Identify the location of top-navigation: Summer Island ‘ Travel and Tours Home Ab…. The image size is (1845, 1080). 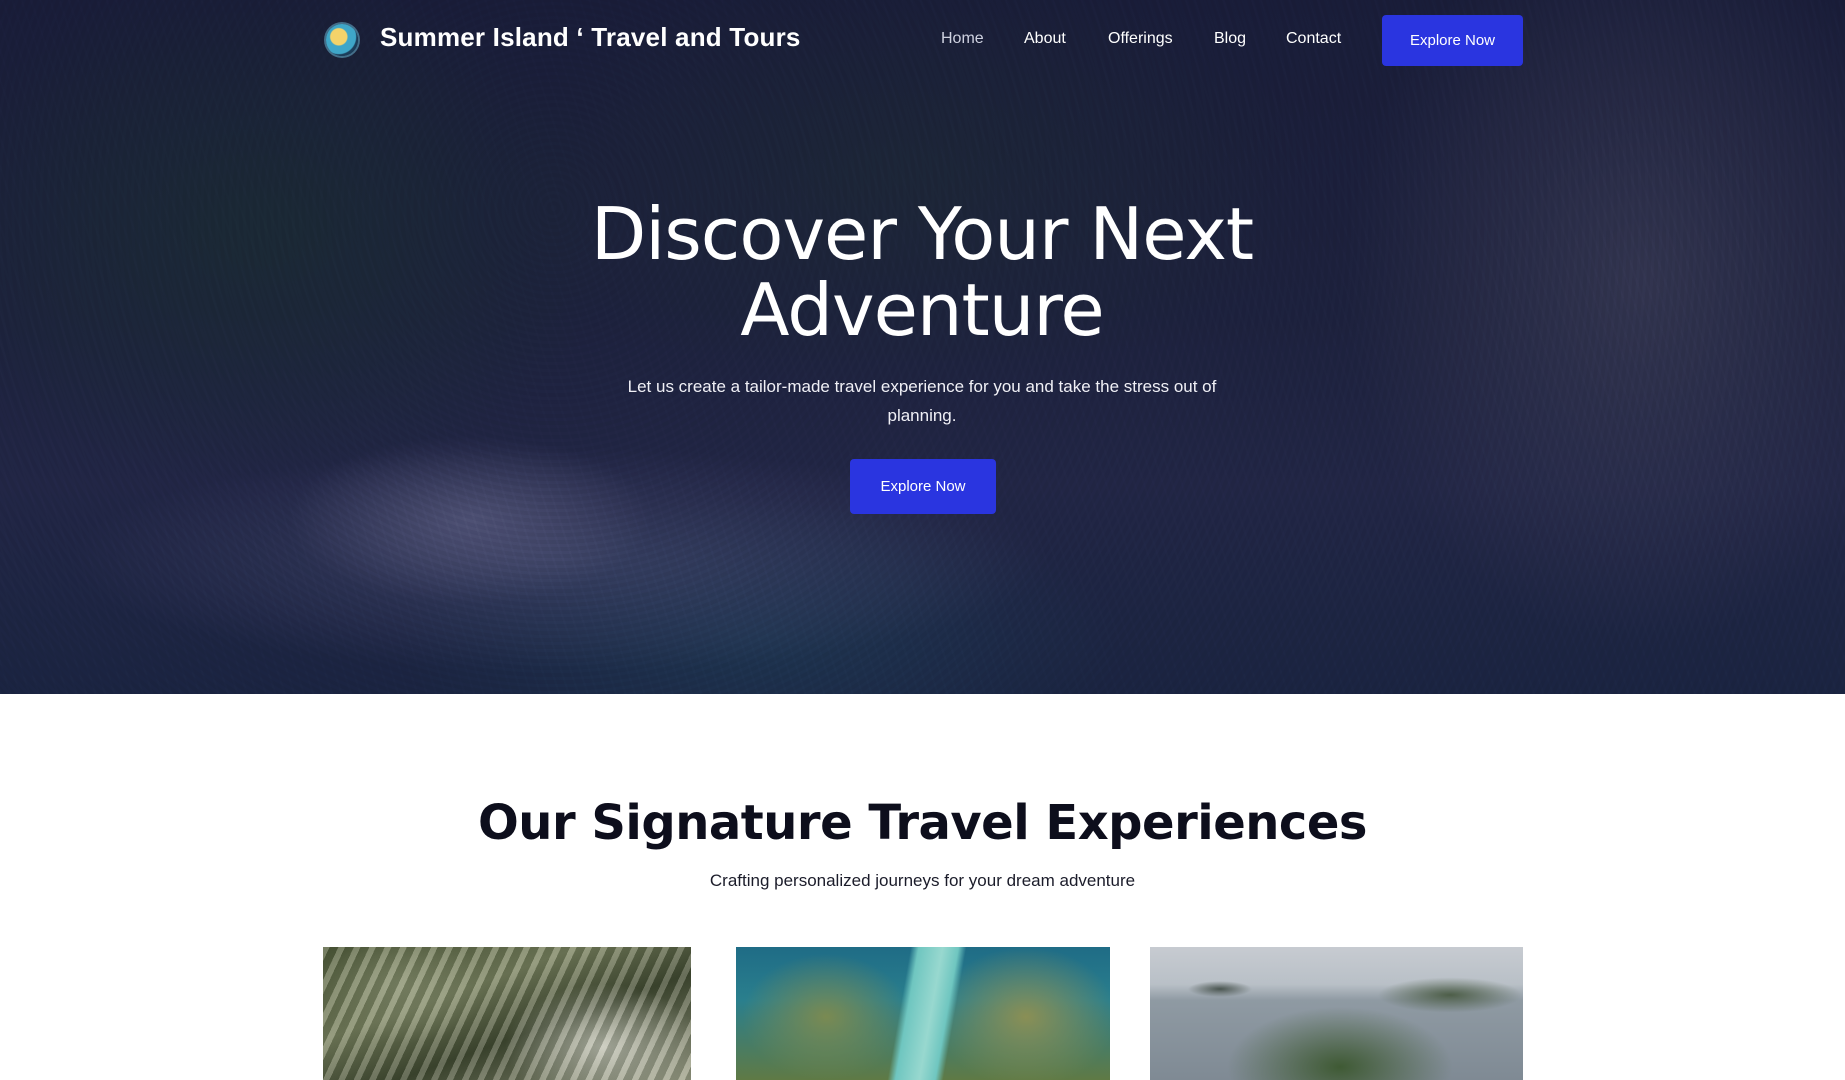
(922, 40).